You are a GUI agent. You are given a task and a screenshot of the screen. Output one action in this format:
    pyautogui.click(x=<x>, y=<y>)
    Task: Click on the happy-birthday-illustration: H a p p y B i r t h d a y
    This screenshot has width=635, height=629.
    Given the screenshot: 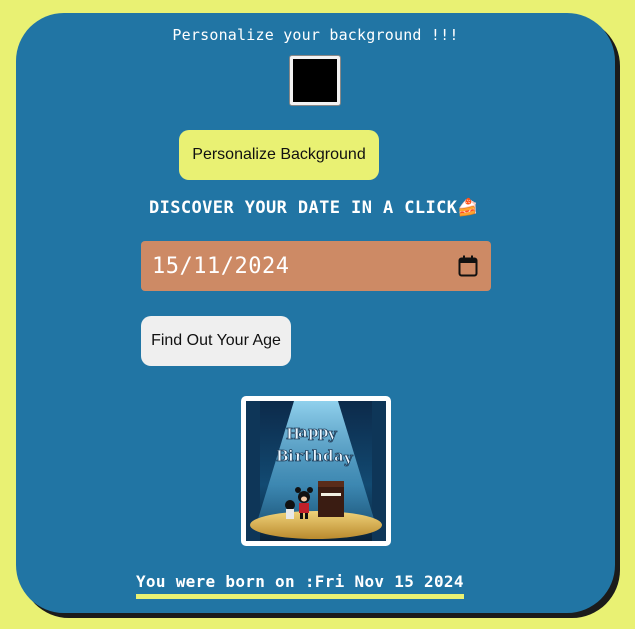 What is the action you would take?
    pyautogui.click(x=316, y=471)
    